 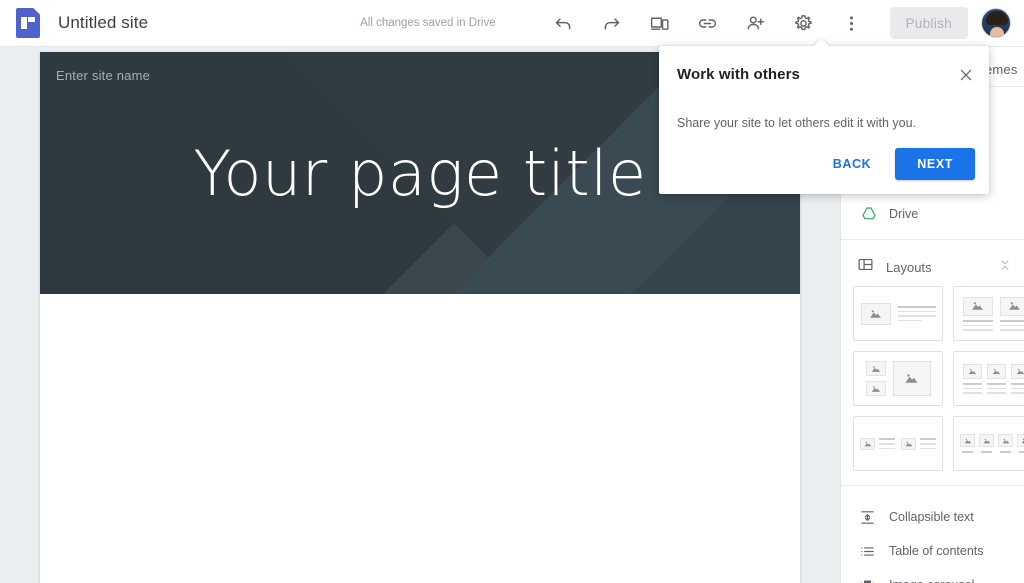 I want to click on redo-button, so click(x=612, y=23).